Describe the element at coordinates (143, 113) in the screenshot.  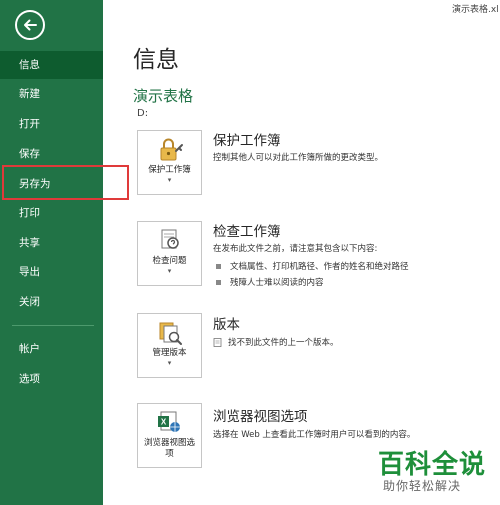
I see `document-path: D:` at that location.